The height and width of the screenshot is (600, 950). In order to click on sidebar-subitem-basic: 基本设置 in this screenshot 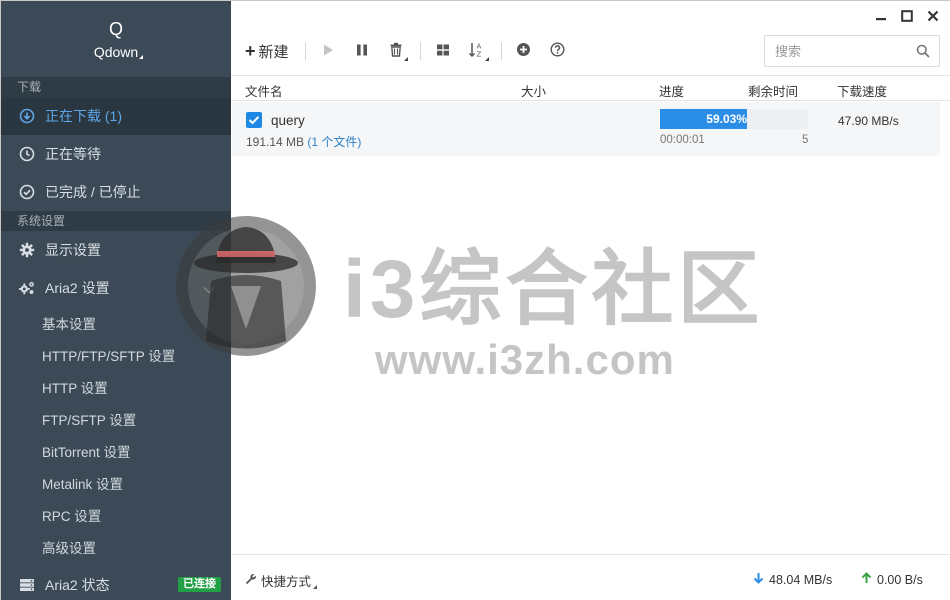, I will do `click(116, 323)`.